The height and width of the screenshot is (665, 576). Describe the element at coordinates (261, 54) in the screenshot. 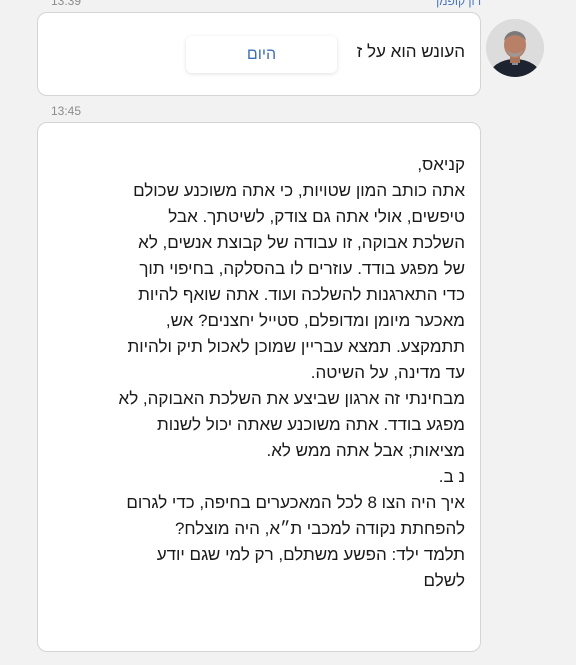

I see `date-separator: היום` at that location.